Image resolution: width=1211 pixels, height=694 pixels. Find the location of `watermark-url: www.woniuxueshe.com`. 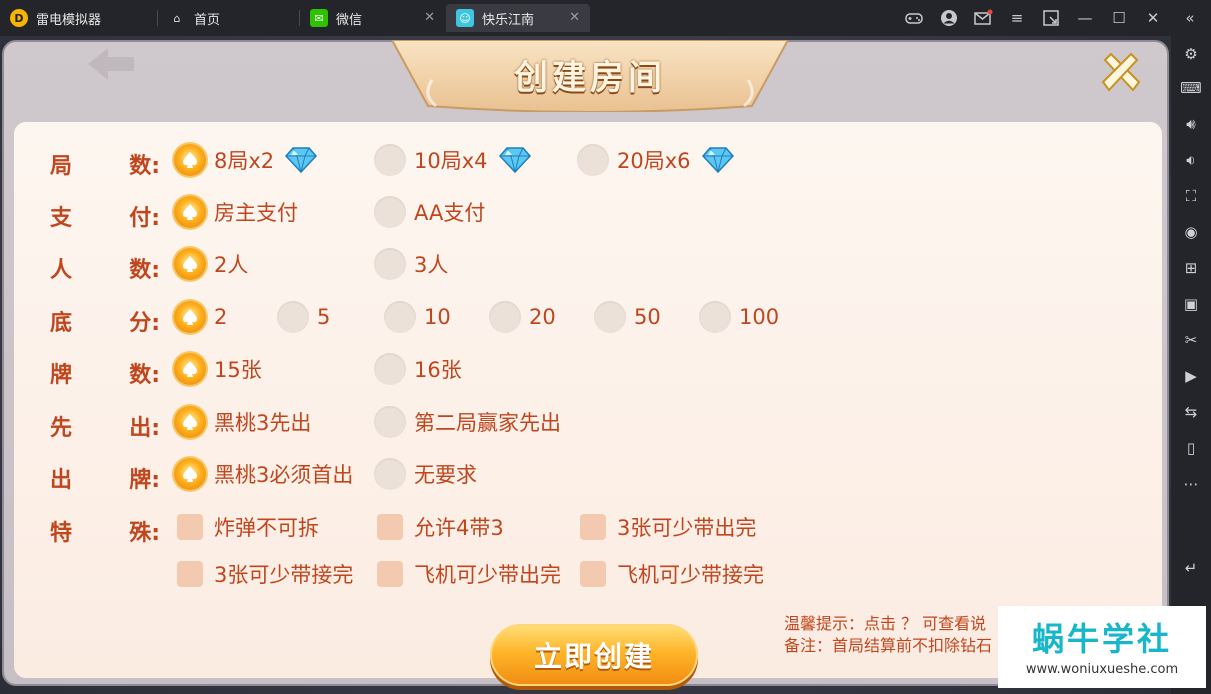

watermark-url: www.woniuxueshe.com is located at coordinates (1102, 669).